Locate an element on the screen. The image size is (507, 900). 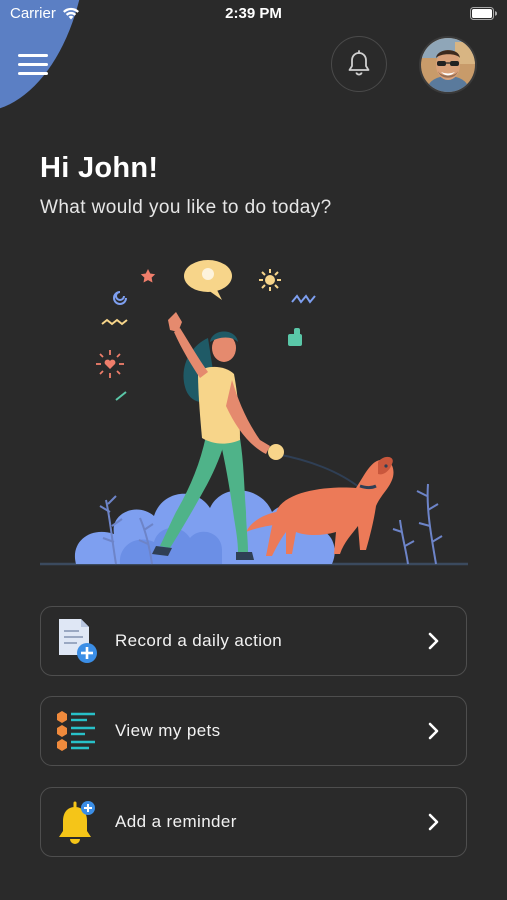
user-avatar is located at coordinates (448, 65).